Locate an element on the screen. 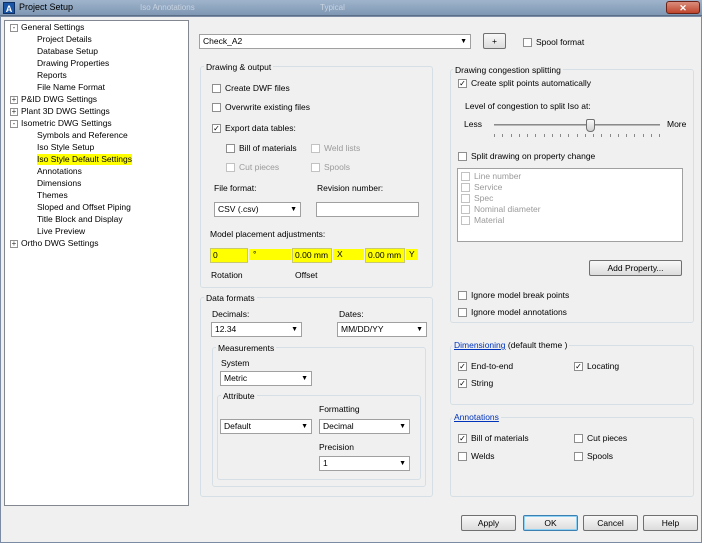 The height and width of the screenshot is (543, 702). annotation-welds-checkbox is located at coordinates (462, 456).